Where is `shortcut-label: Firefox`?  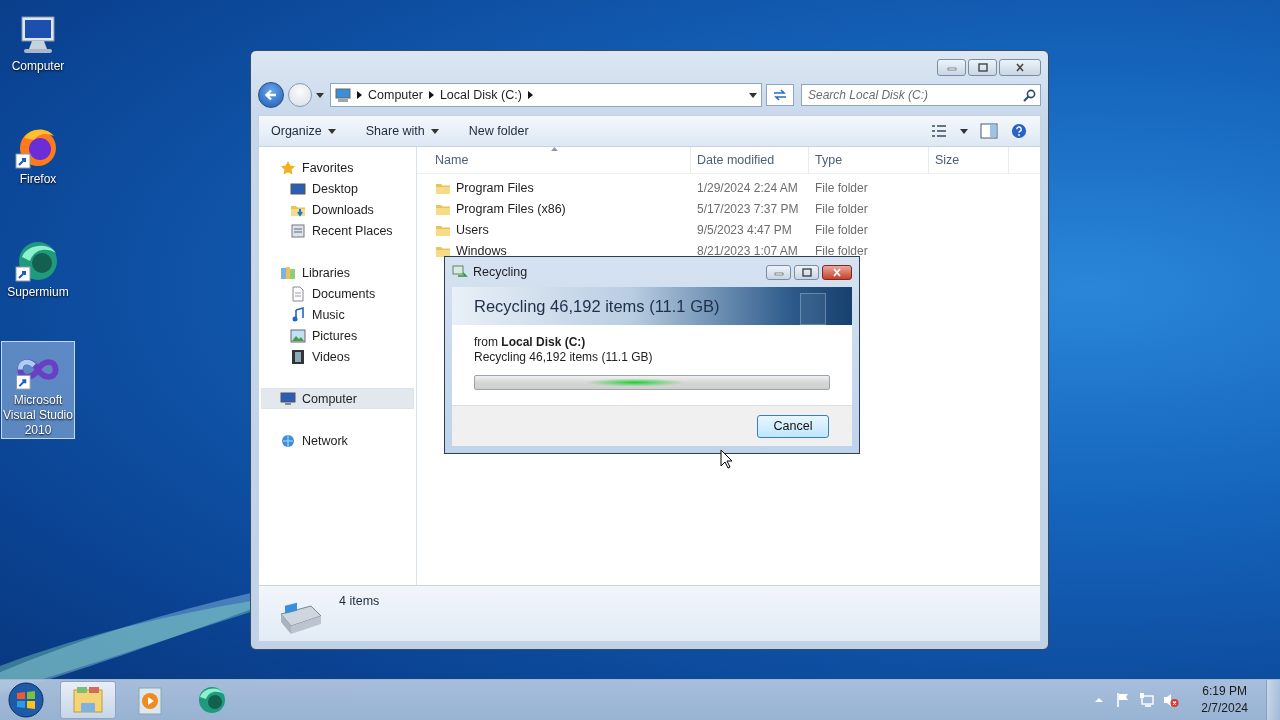 shortcut-label: Firefox is located at coordinates (38, 179).